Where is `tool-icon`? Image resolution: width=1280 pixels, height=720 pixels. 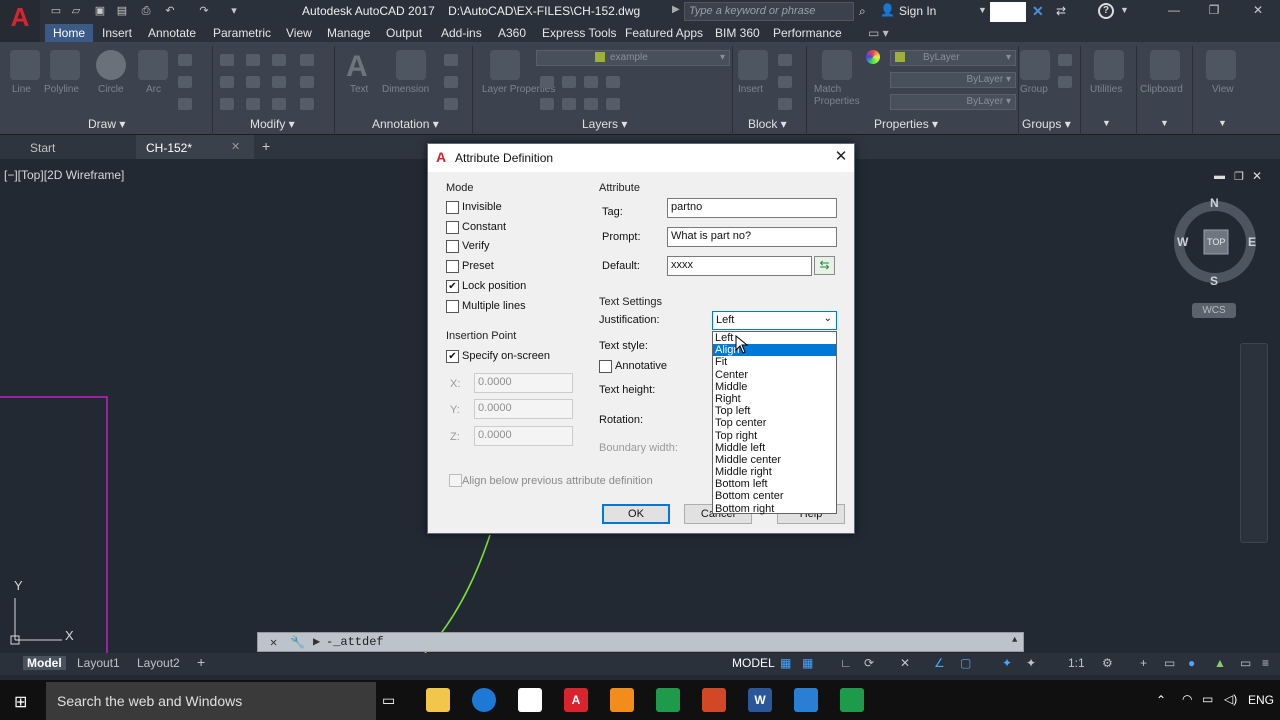 tool-icon is located at coordinates (806, 700).